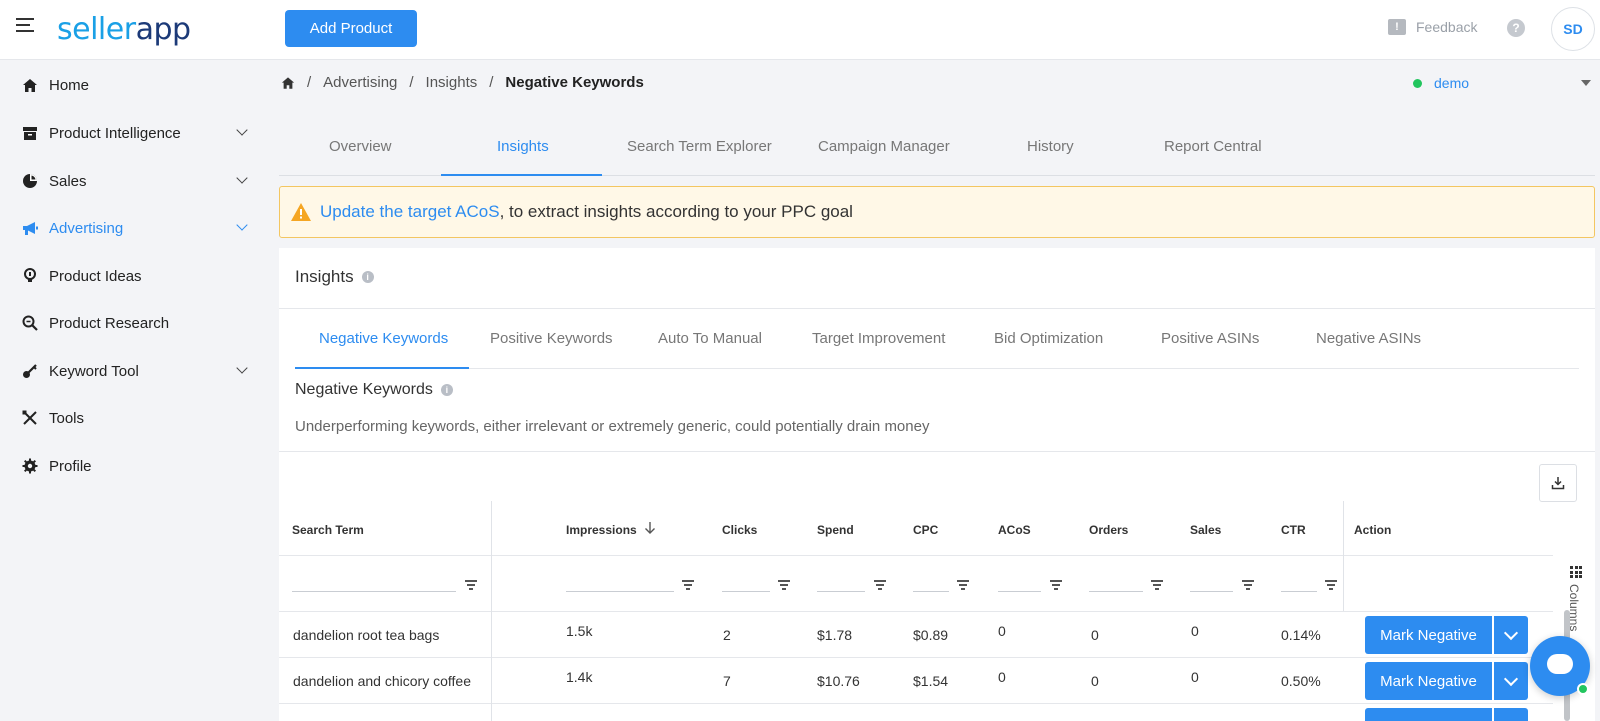 The image size is (1600, 721). What do you see at coordinates (69, 85) in the screenshot?
I see `sidebar-item-label: Home` at bounding box center [69, 85].